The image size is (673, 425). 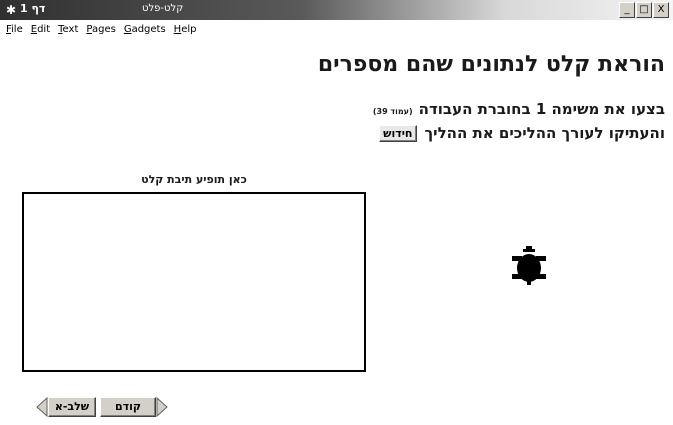 What do you see at coordinates (336, 30) in the screenshot?
I see `menu-bar: File Edit Text Pages Gadgets Help` at bounding box center [336, 30].